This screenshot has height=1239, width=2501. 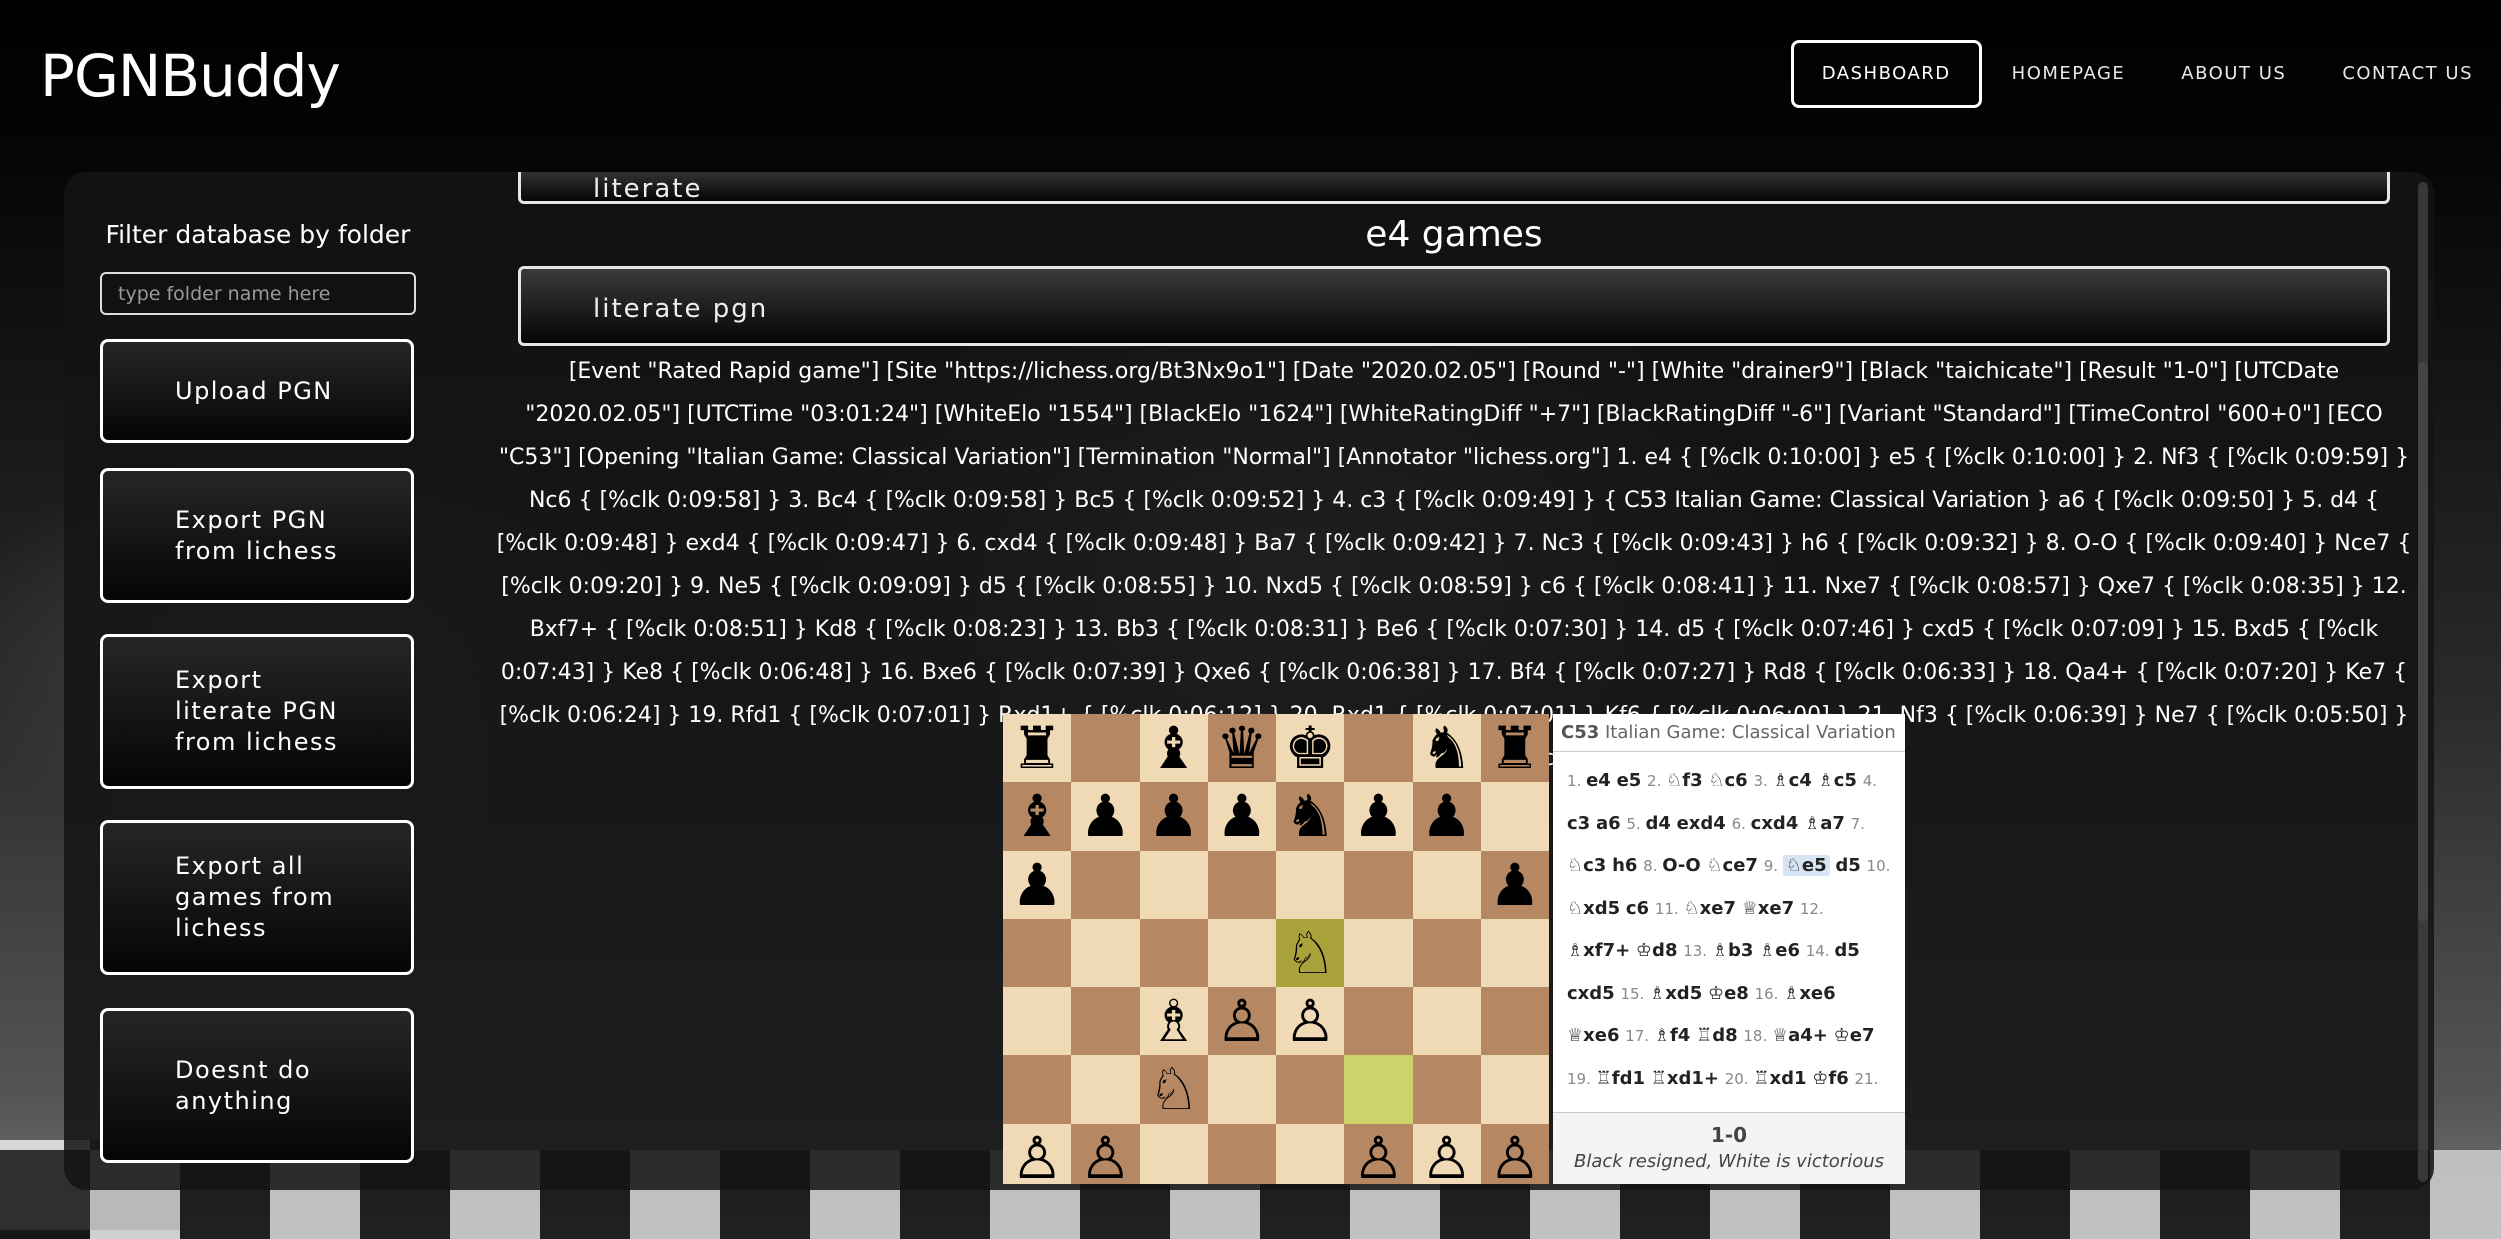 I want to click on chess-board: ♜ ♝ ♛ ♚ ♞ ♜ ♝ ♟ ♟ ♟ ♞ ♟ ♟ ♟ ♟ ♘ ♗ ♙ ♙ ♘ ♙ ♙ ♙ ♙ ♙, so click(x=1276, y=949).